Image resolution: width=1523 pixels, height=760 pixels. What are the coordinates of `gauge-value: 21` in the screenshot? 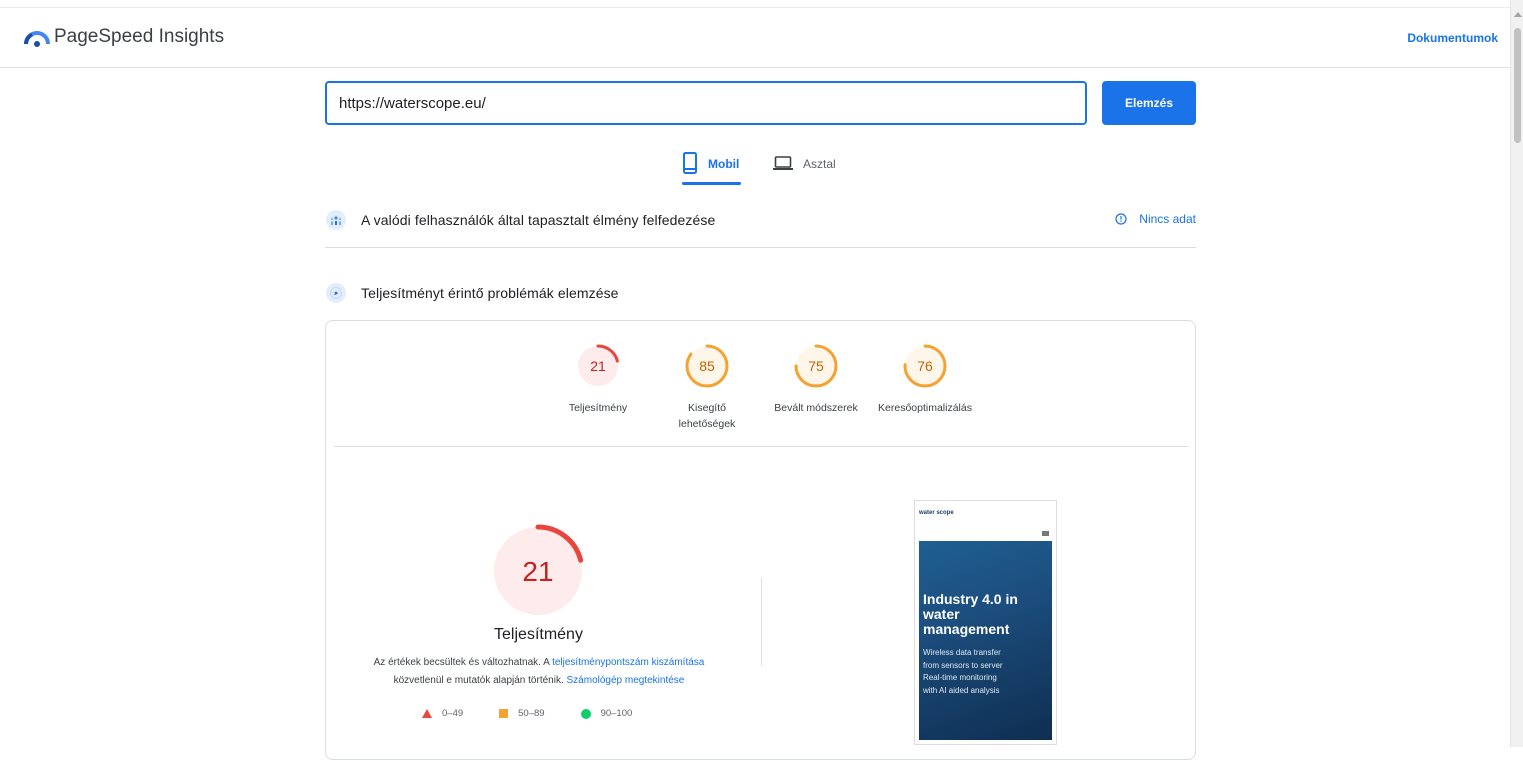 It's located at (598, 366).